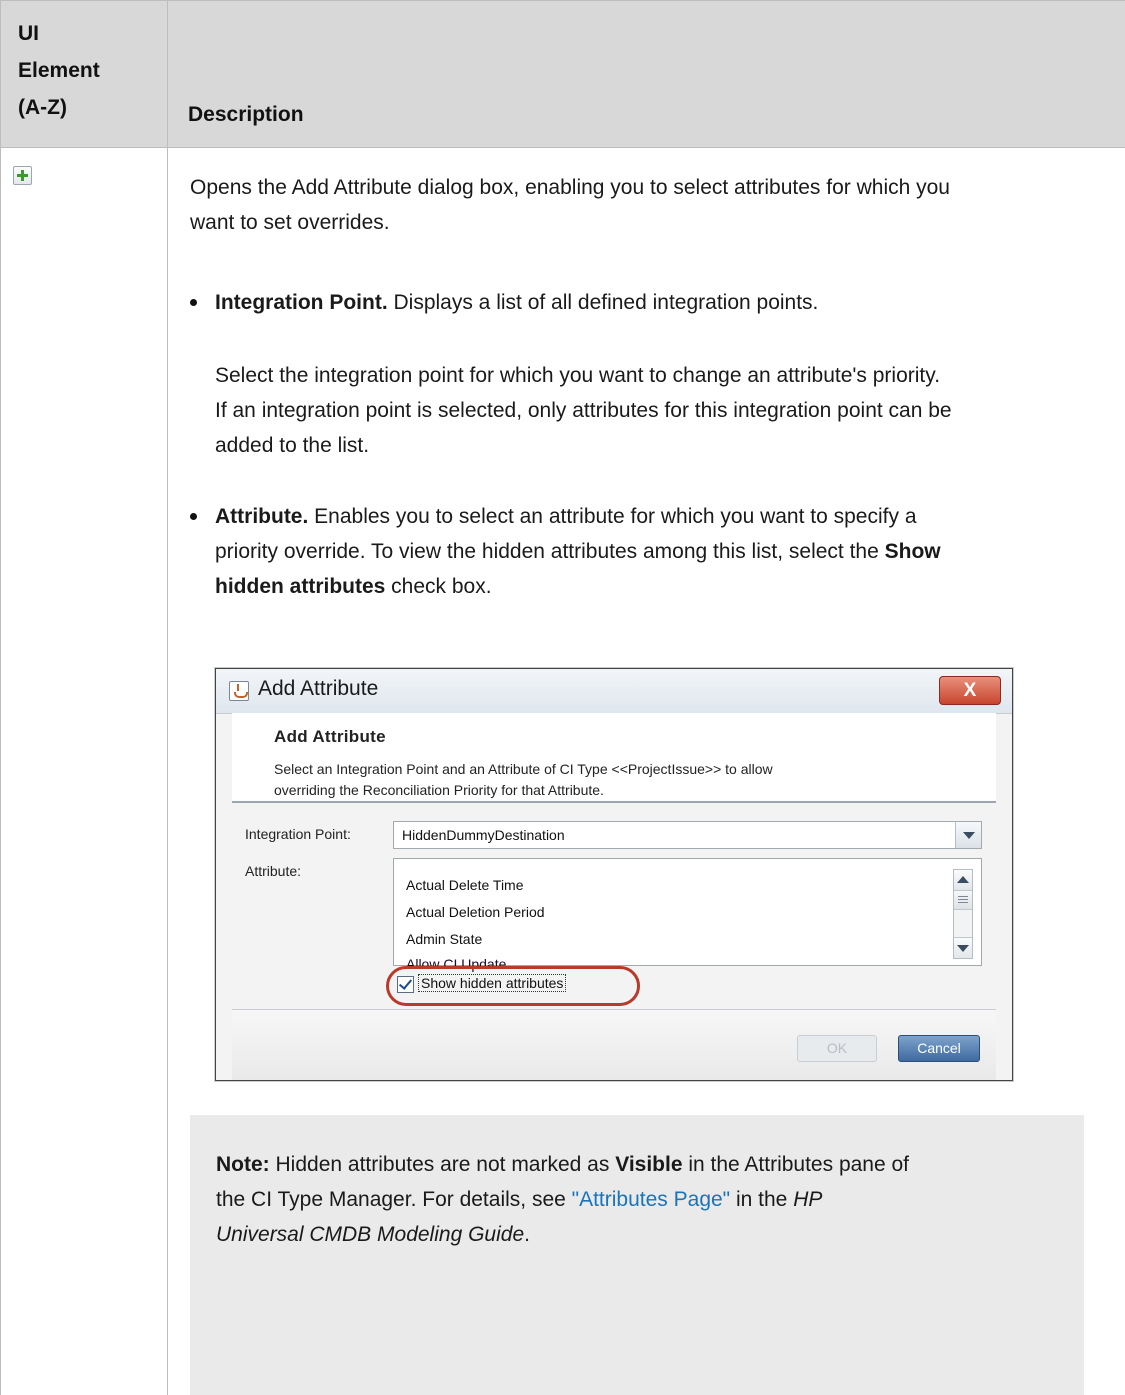 This screenshot has height=1395, width=1125. What do you see at coordinates (438, 586) in the screenshot?
I see `bullet-text: check box.` at bounding box center [438, 586].